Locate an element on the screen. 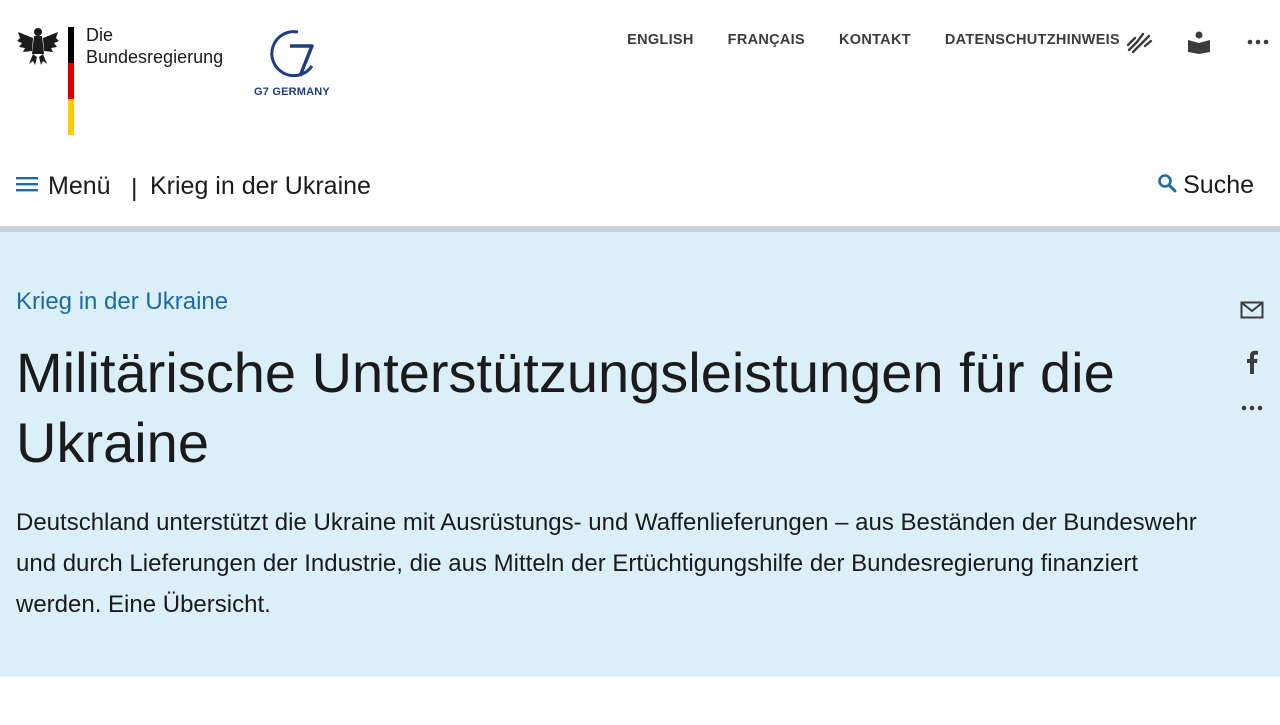 The width and height of the screenshot is (1280, 725). easy-language-icon is located at coordinates (1199, 42).